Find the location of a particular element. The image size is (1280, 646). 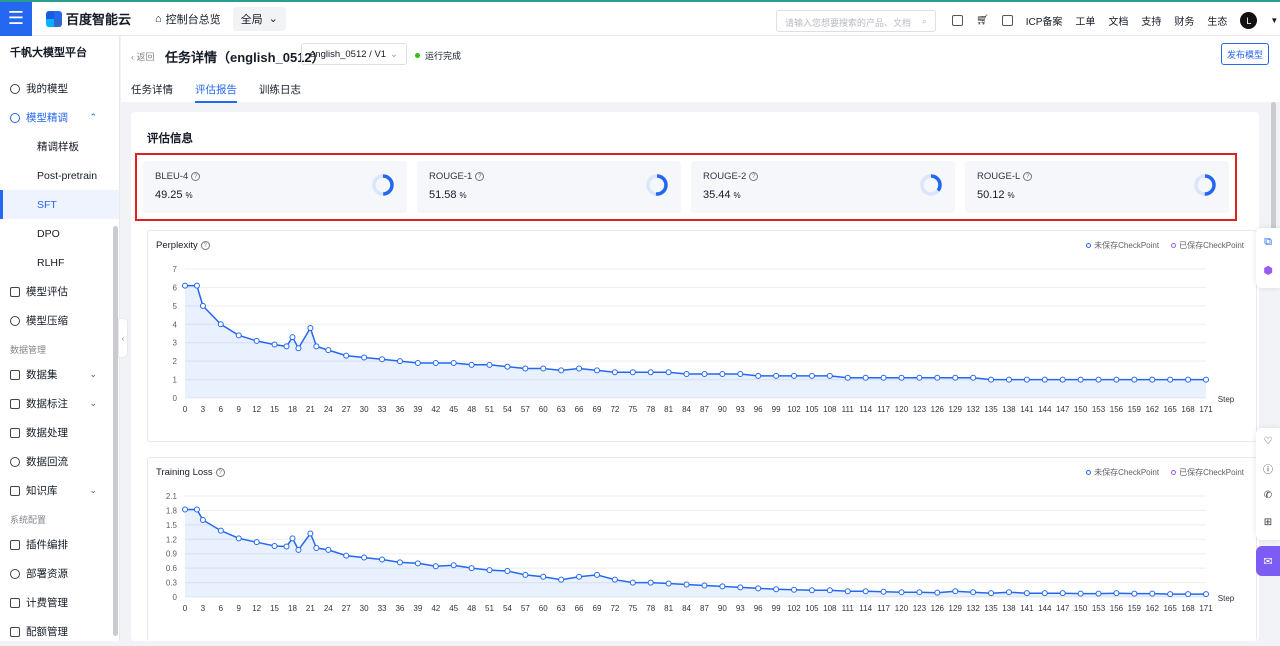

link-support: 支持 is located at coordinates (1151, 20).